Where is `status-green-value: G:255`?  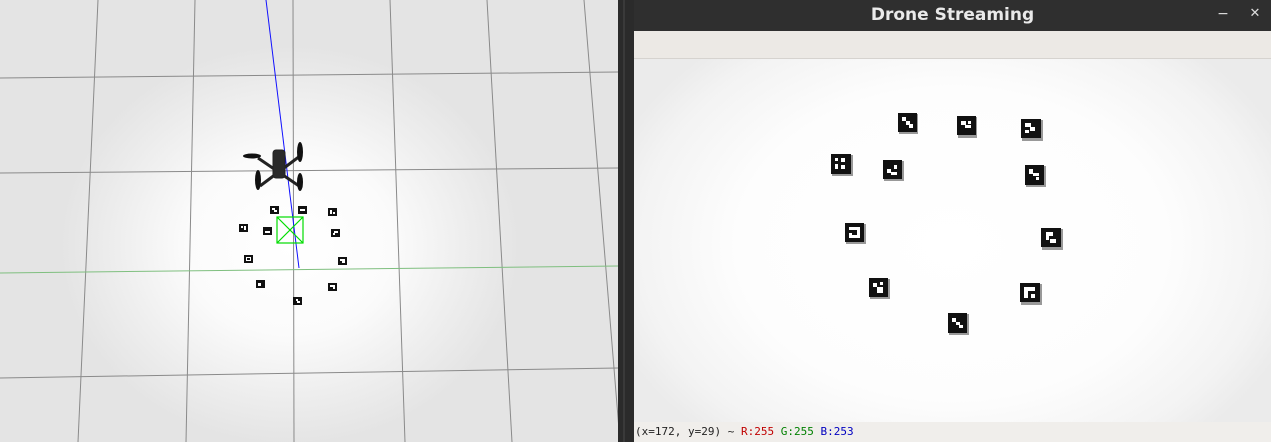
status-green-value: G:255 is located at coordinates (797, 431).